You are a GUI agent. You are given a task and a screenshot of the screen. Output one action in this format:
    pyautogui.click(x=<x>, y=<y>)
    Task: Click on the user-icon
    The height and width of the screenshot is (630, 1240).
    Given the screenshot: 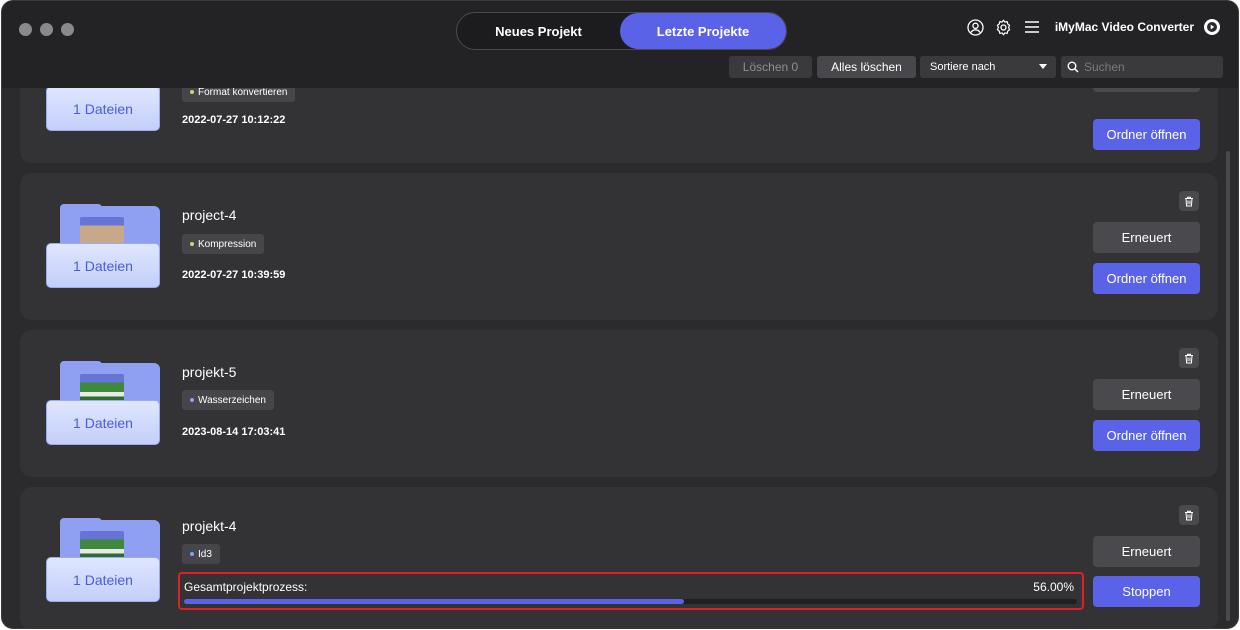 What is the action you would take?
    pyautogui.click(x=976, y=27)
    